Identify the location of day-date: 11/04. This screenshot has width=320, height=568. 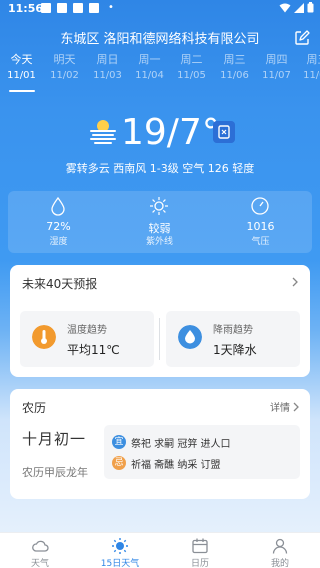
(149, 75).